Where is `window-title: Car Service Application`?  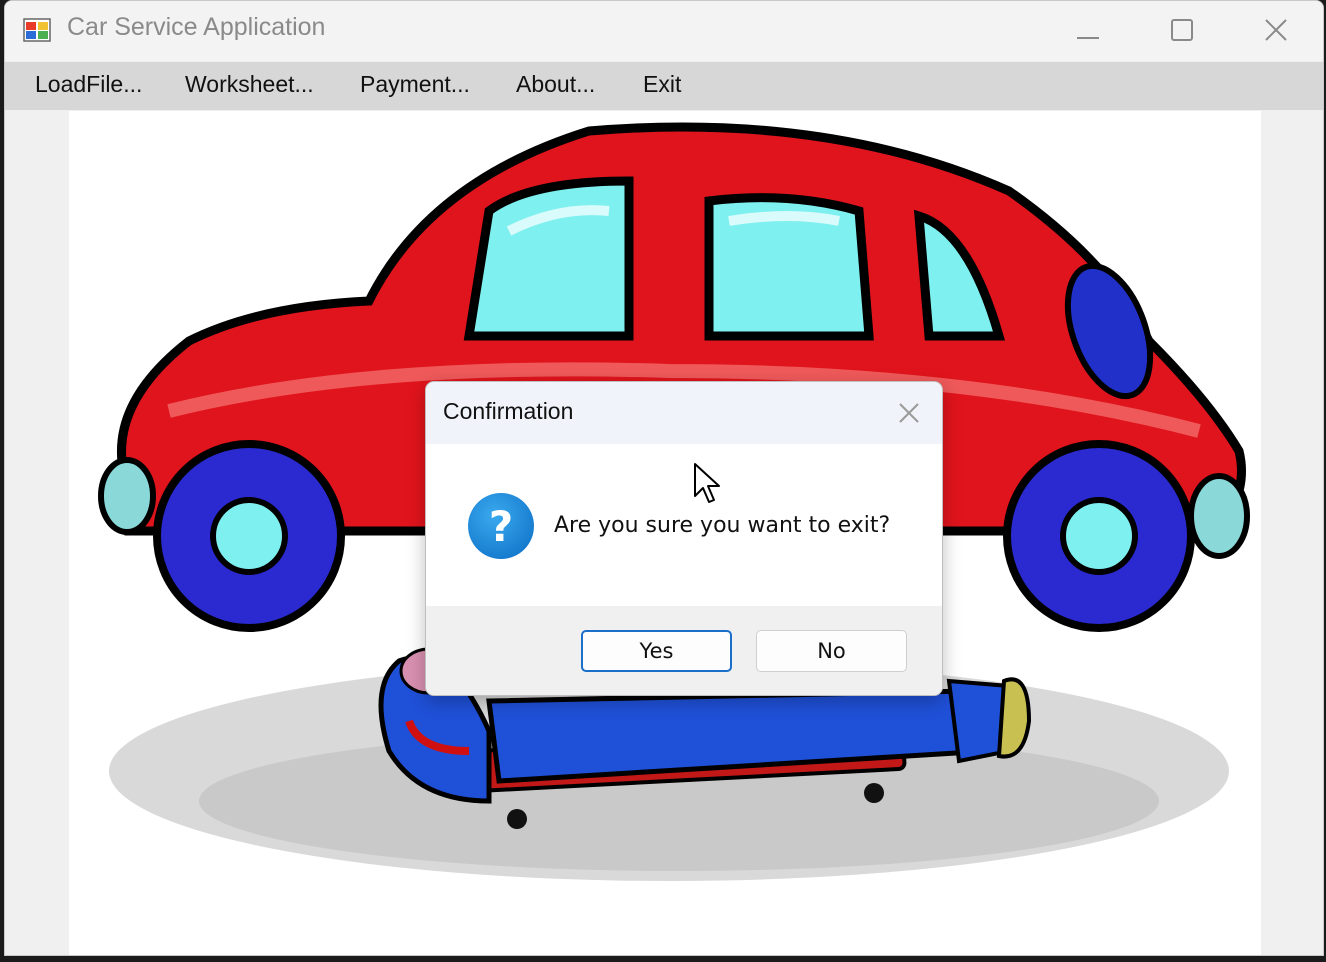
window-title: Car Service Application is located at coordinates (196, 27).